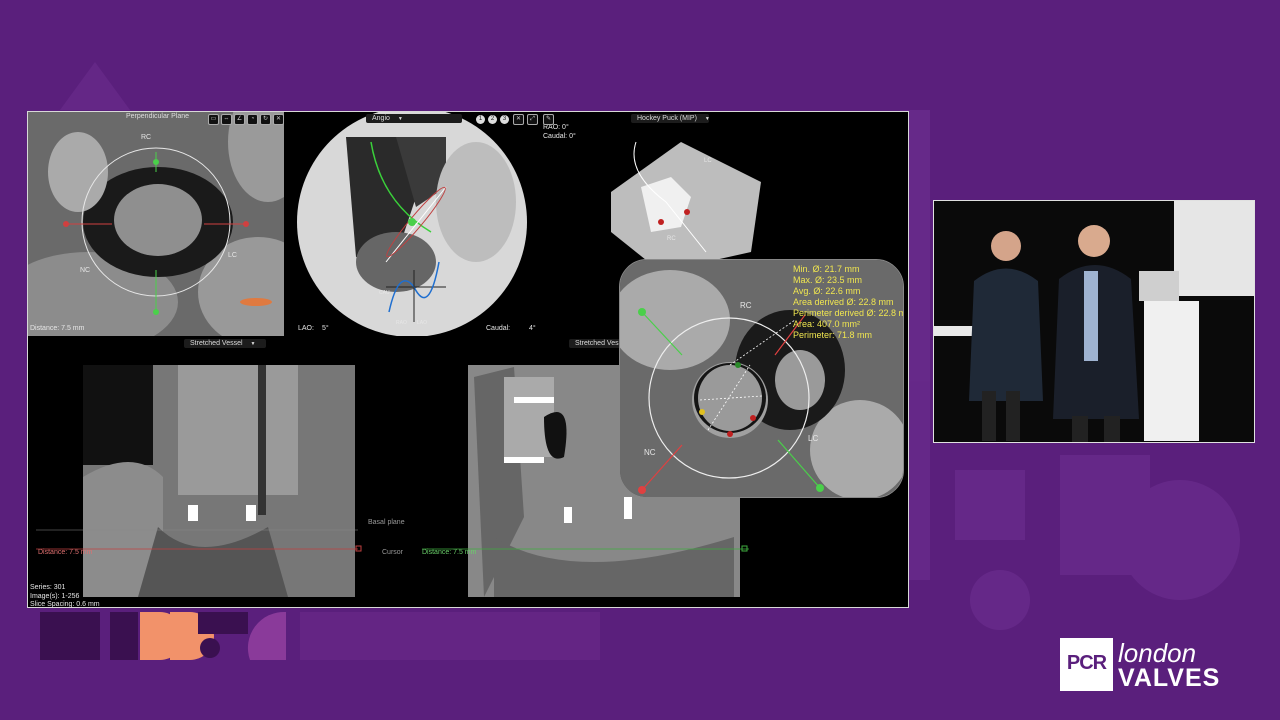 This screenshot has width=1280, height=720. Describe the element at coordinates (158, 116) in the screenshot. I see `perpendicular-plane-title: Perpendicular Plane` at that location.